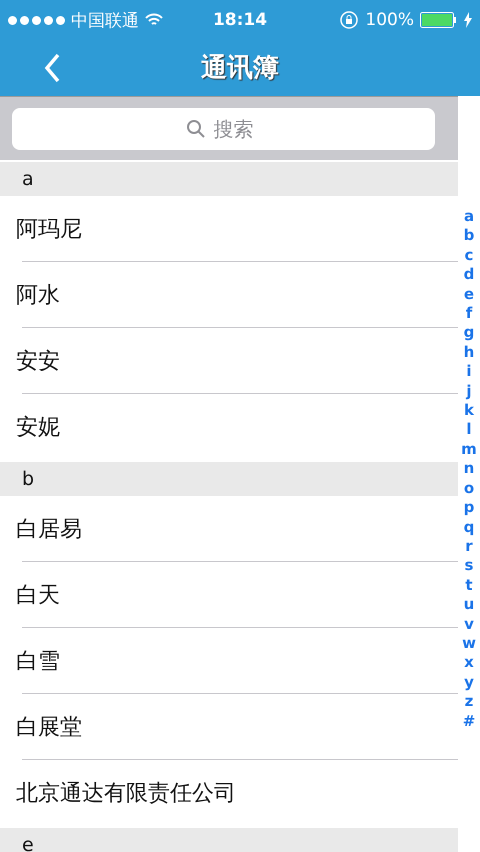  What do you see at coordinates (469, 314) in the screenshot?
I see `index-letter: f` at bounding box center [469, 314].